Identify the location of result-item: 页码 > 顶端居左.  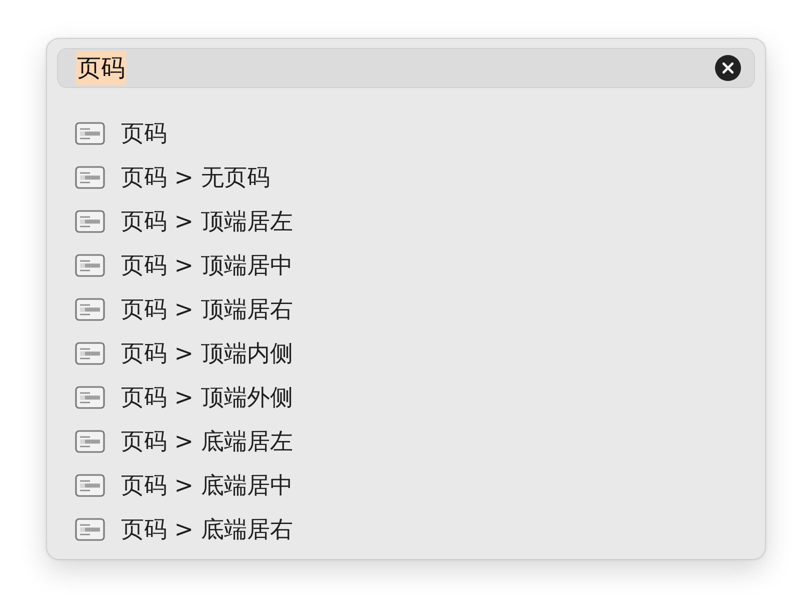
(406, 221).